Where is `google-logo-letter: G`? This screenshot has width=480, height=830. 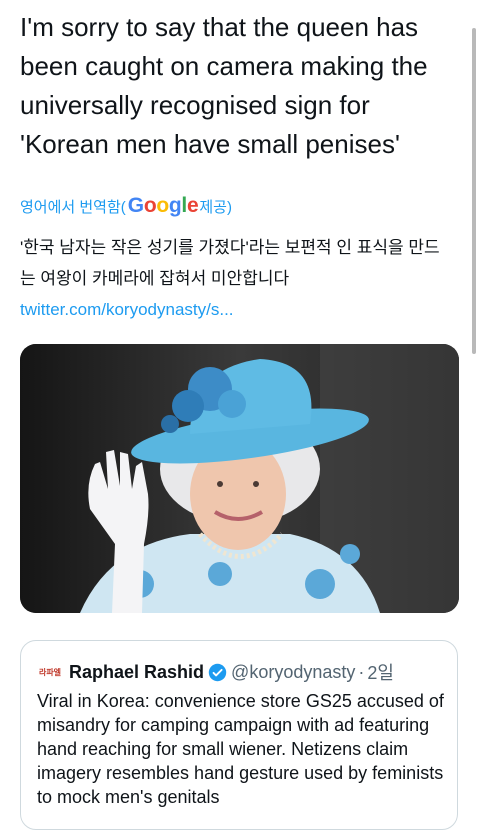
google-logo-letter: G is located at coordinates (135, 205).